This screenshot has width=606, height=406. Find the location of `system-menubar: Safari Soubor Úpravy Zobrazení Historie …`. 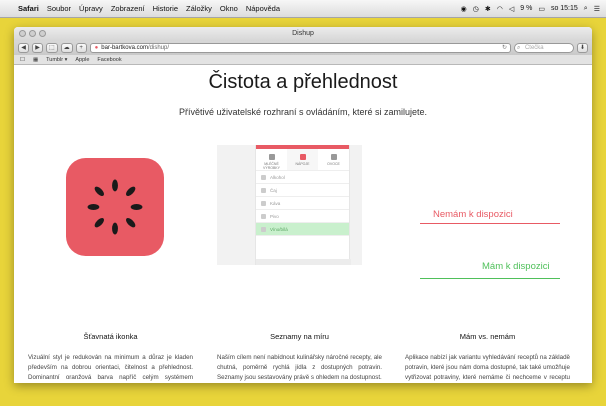

system-menubar: Safari Soubor Úpravy Zobrazení Historie … is located at coordinates (303, 9).